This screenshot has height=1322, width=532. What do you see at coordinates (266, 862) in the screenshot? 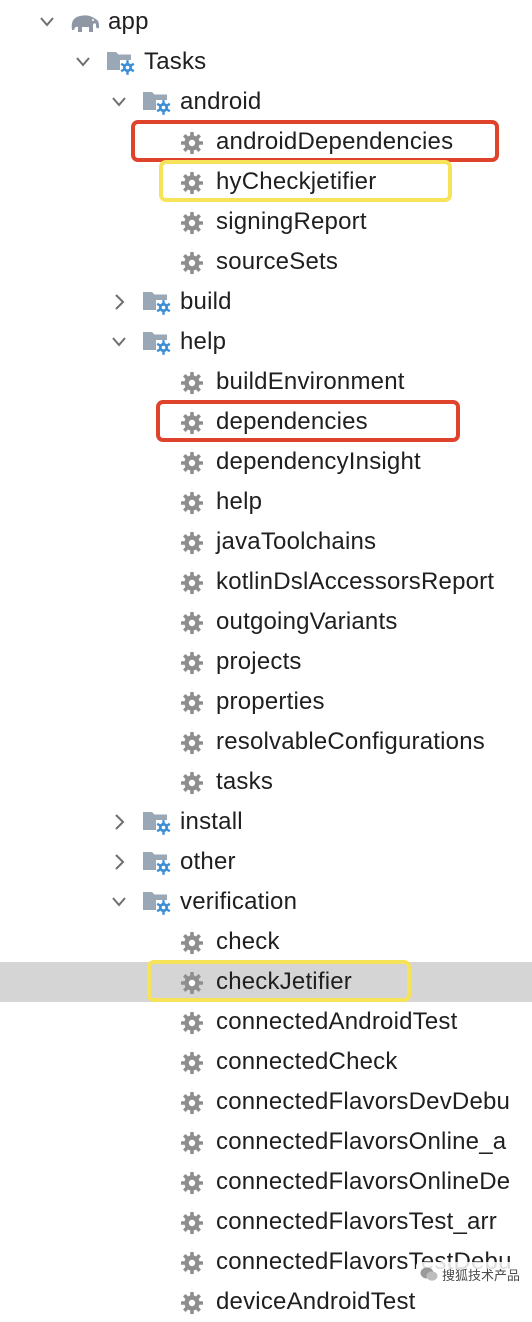
I see `tree-row-other: other` at bounding box center [266, 862].